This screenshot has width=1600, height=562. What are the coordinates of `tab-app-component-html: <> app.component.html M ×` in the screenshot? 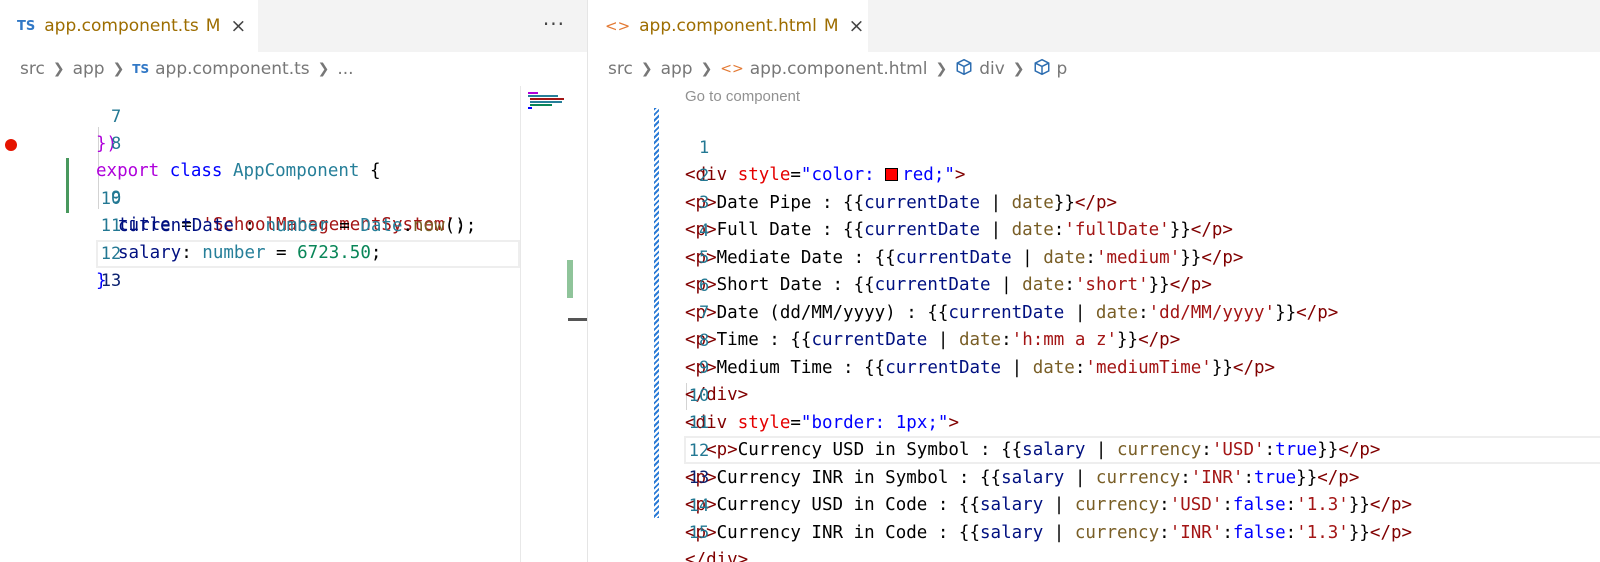 It's located at (728, 26).